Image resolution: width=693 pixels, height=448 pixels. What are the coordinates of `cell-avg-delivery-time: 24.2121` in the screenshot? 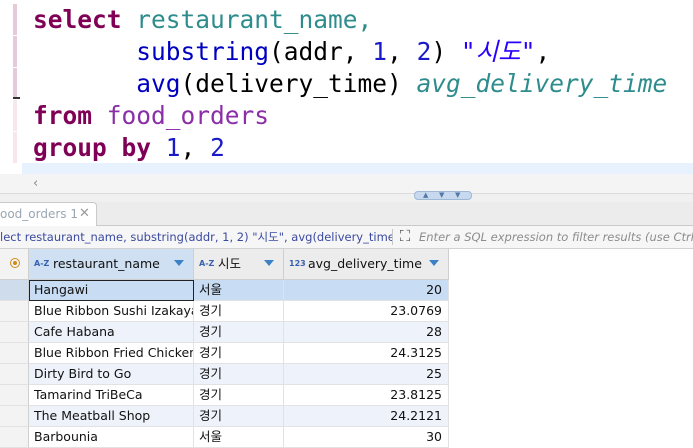 It's located at (366, 416).